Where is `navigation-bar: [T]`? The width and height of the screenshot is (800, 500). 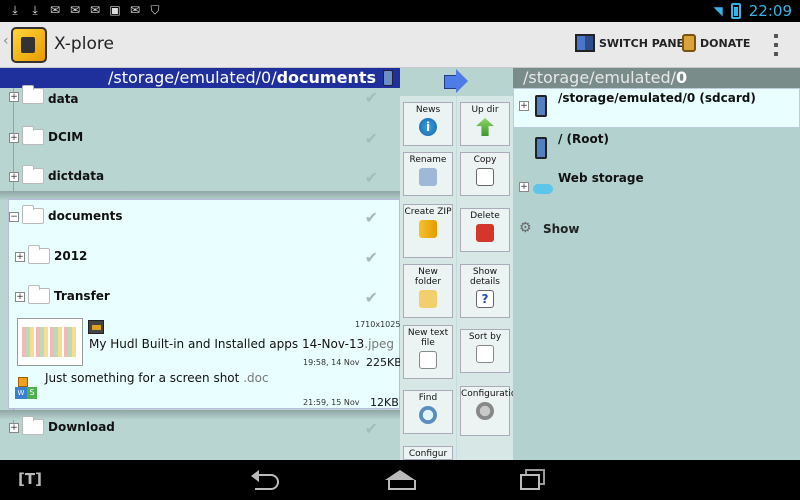 navigation-bar: [T] is located at coordinates (400, 480).